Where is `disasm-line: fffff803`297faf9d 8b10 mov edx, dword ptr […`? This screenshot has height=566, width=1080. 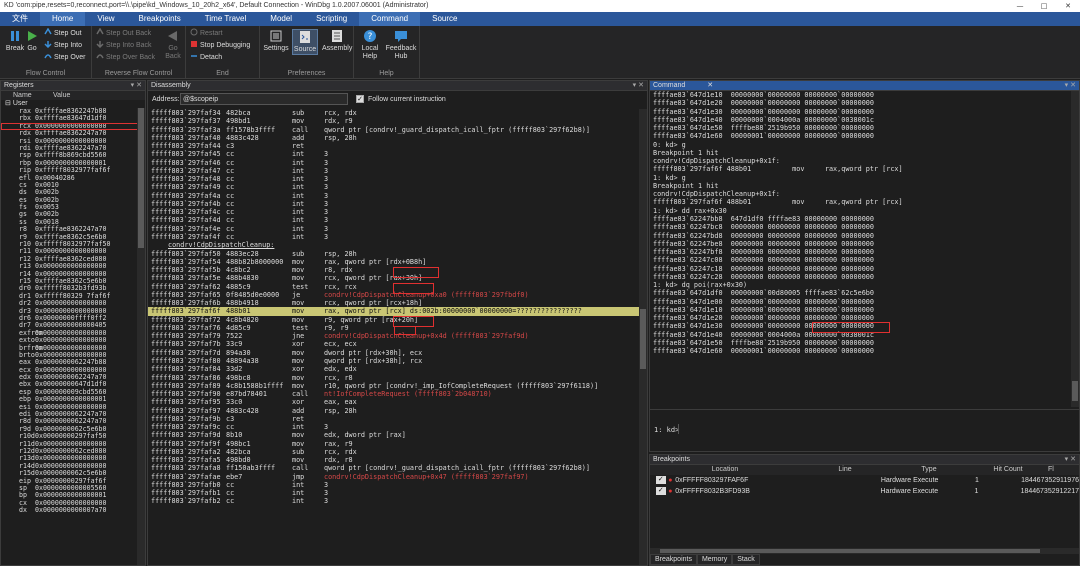
disasm-line: fffff803`297faf9d 8b10 mov edx, dword ptr [… is located at coordinates (397, 435).